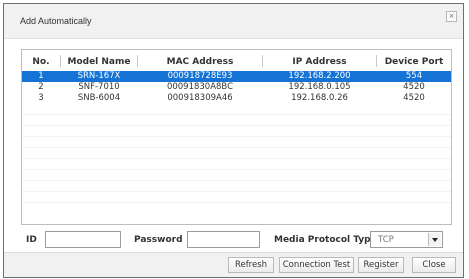 The width and height of the screenshot is (469, 279). Describe the element at coordinates (414, 61) in the screenshot. I see `column-header-device-port: Device Port` at that location.